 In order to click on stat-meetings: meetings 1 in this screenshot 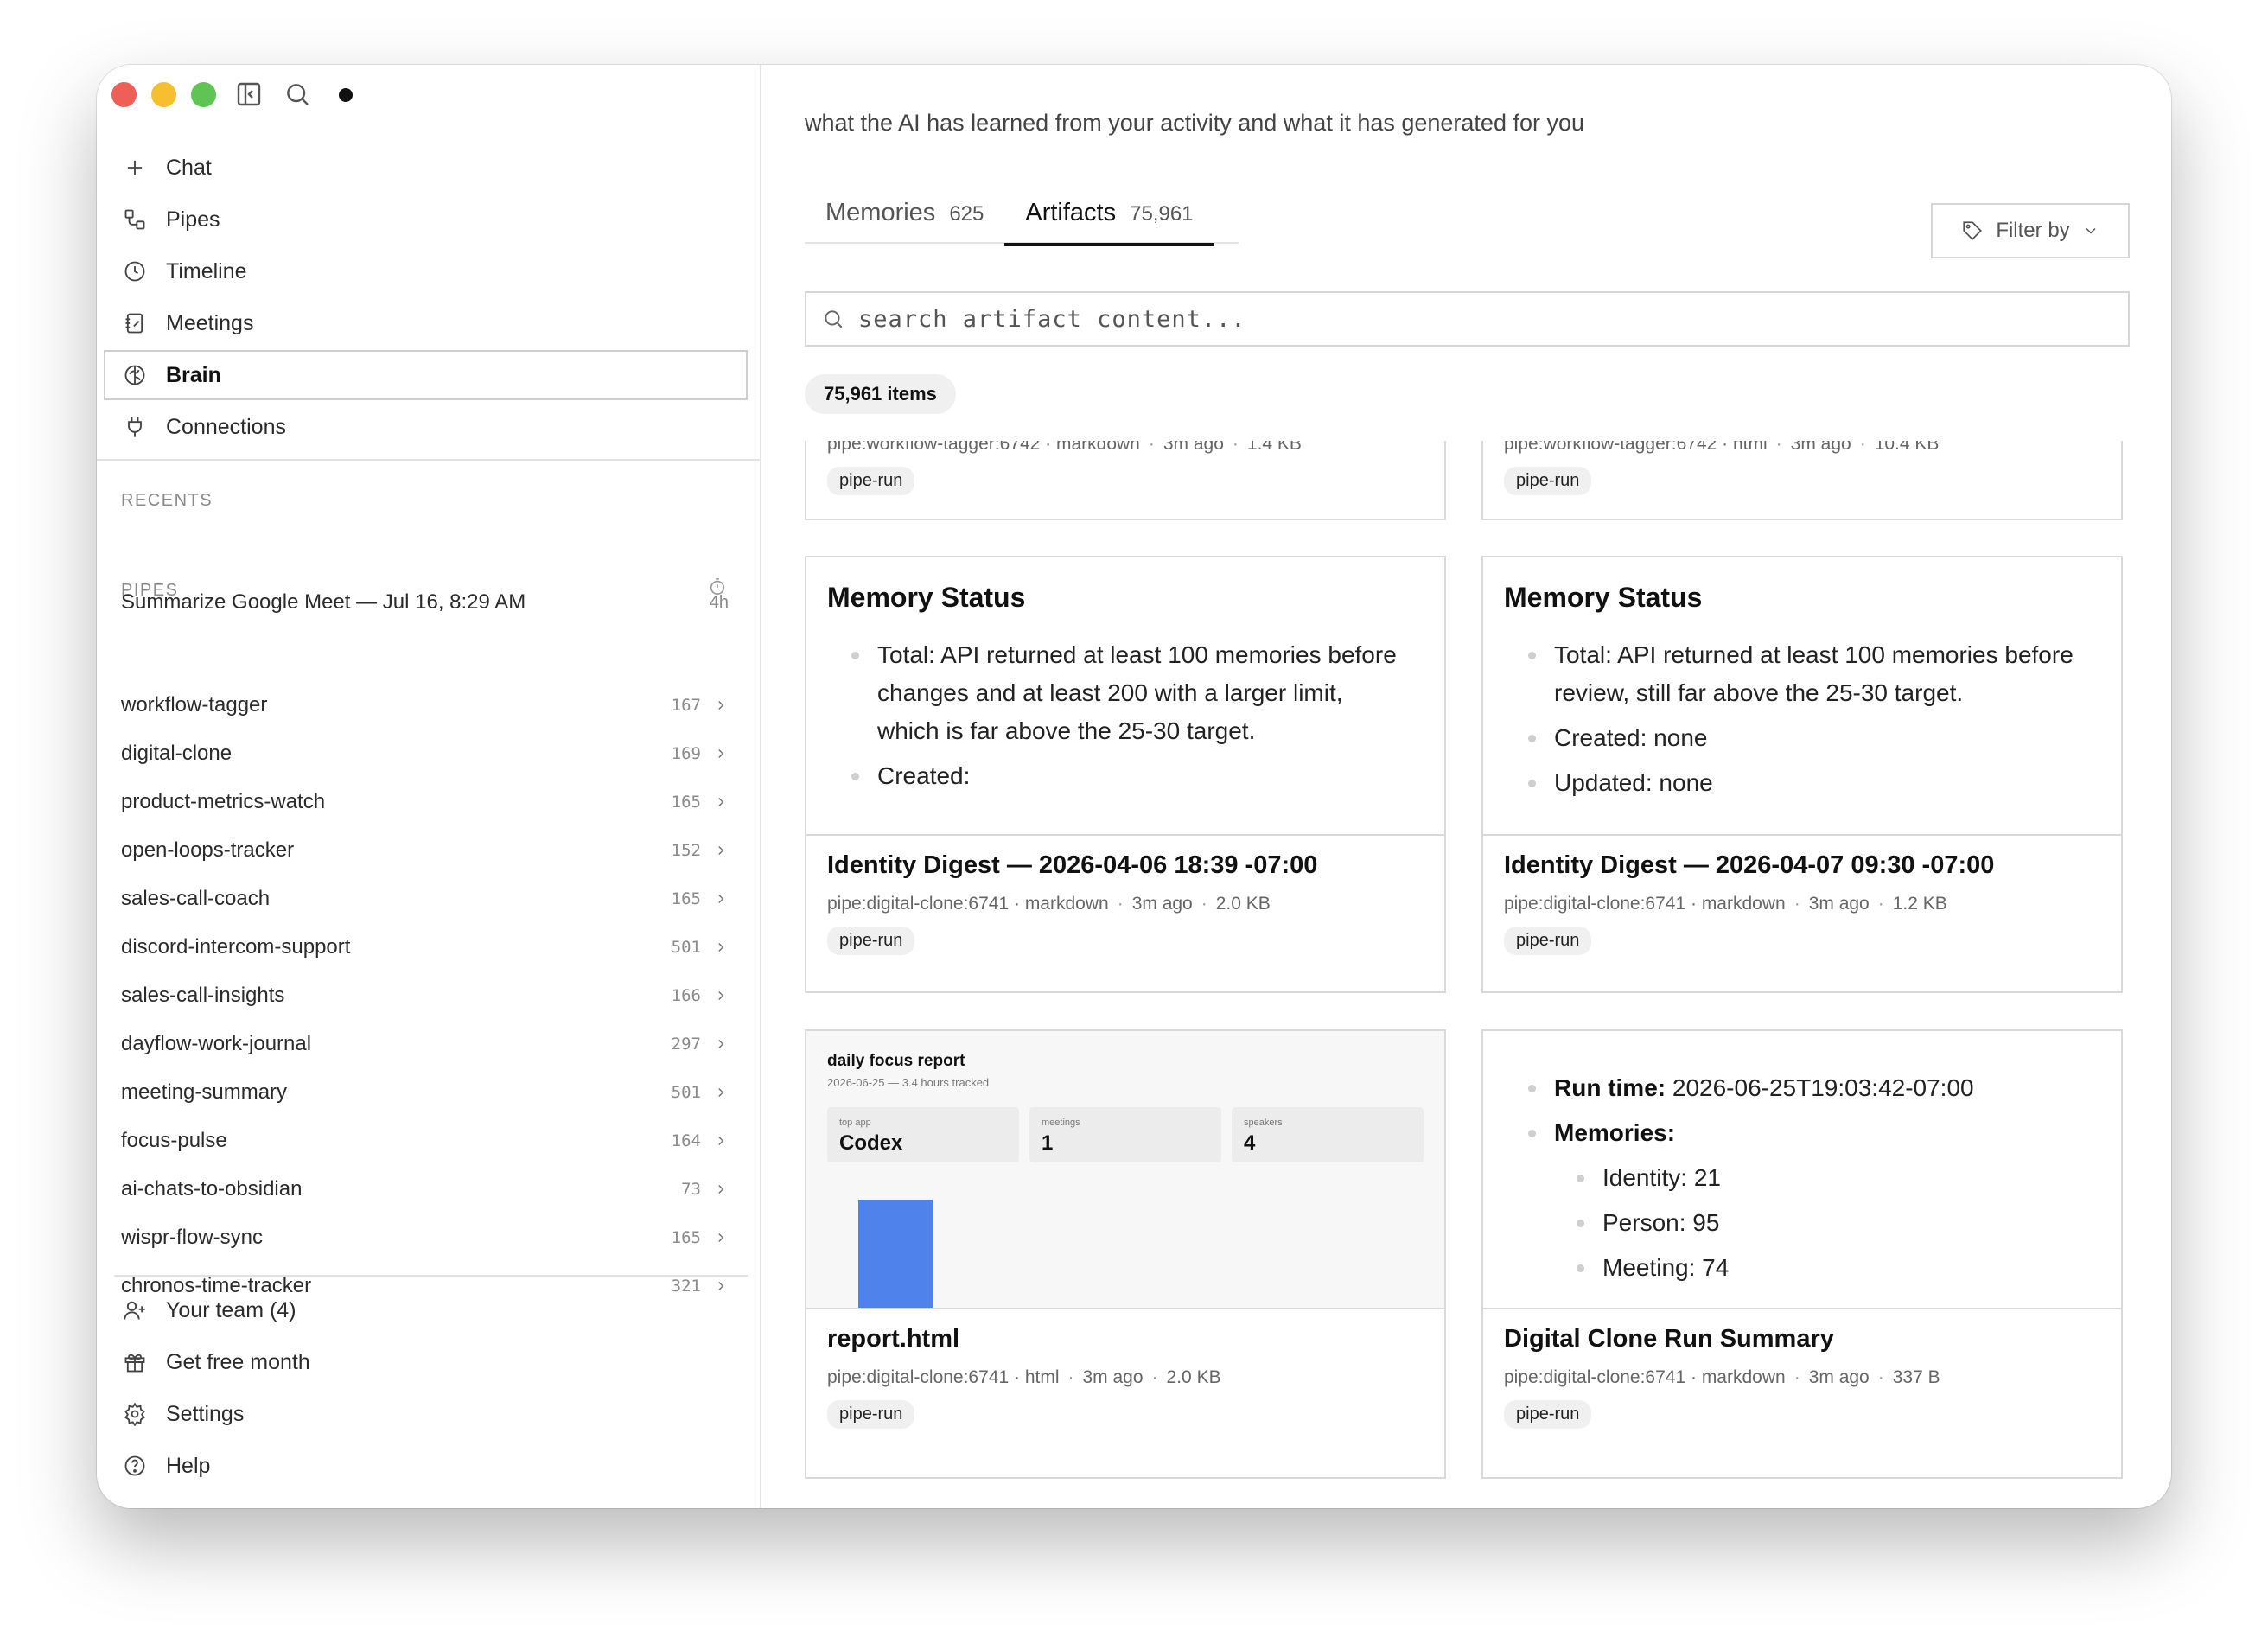, I will do `click(1125, 1134)`.